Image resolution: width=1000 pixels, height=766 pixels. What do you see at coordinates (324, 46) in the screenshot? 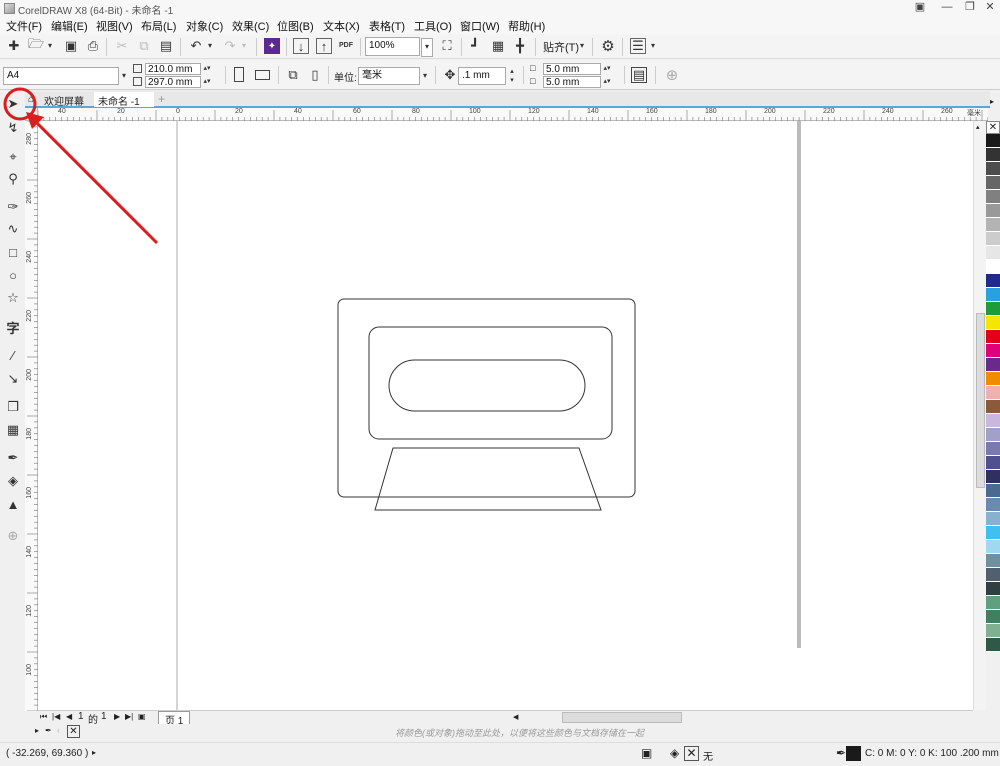
I see `export-icon: ↑` at bounding box center [324, 46].